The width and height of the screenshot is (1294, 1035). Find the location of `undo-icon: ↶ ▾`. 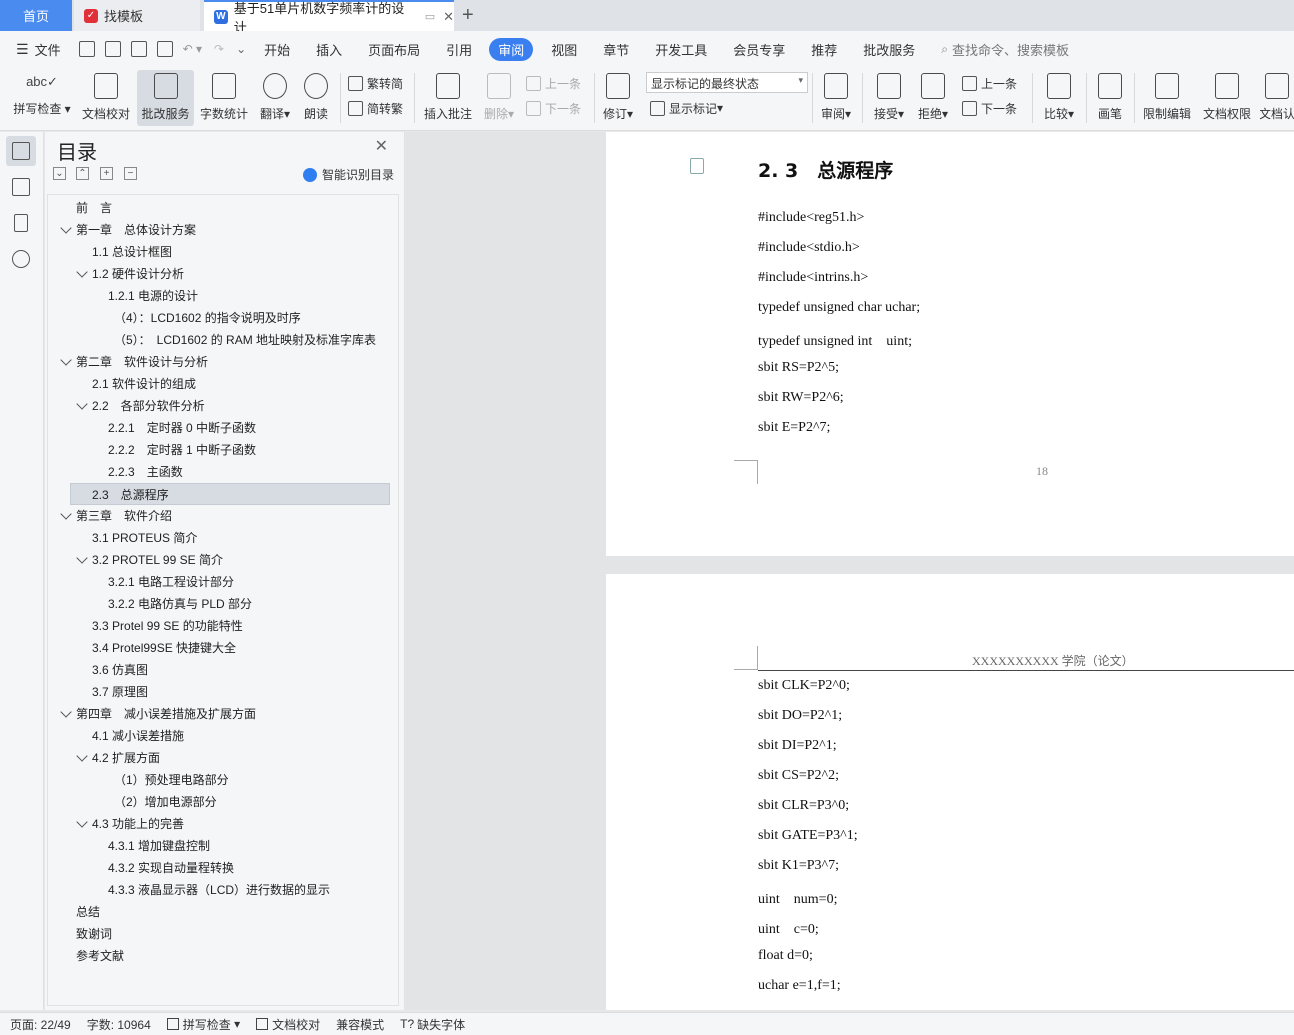

undo-icon: ↶ ▾ is located at coordinates (192, 49).